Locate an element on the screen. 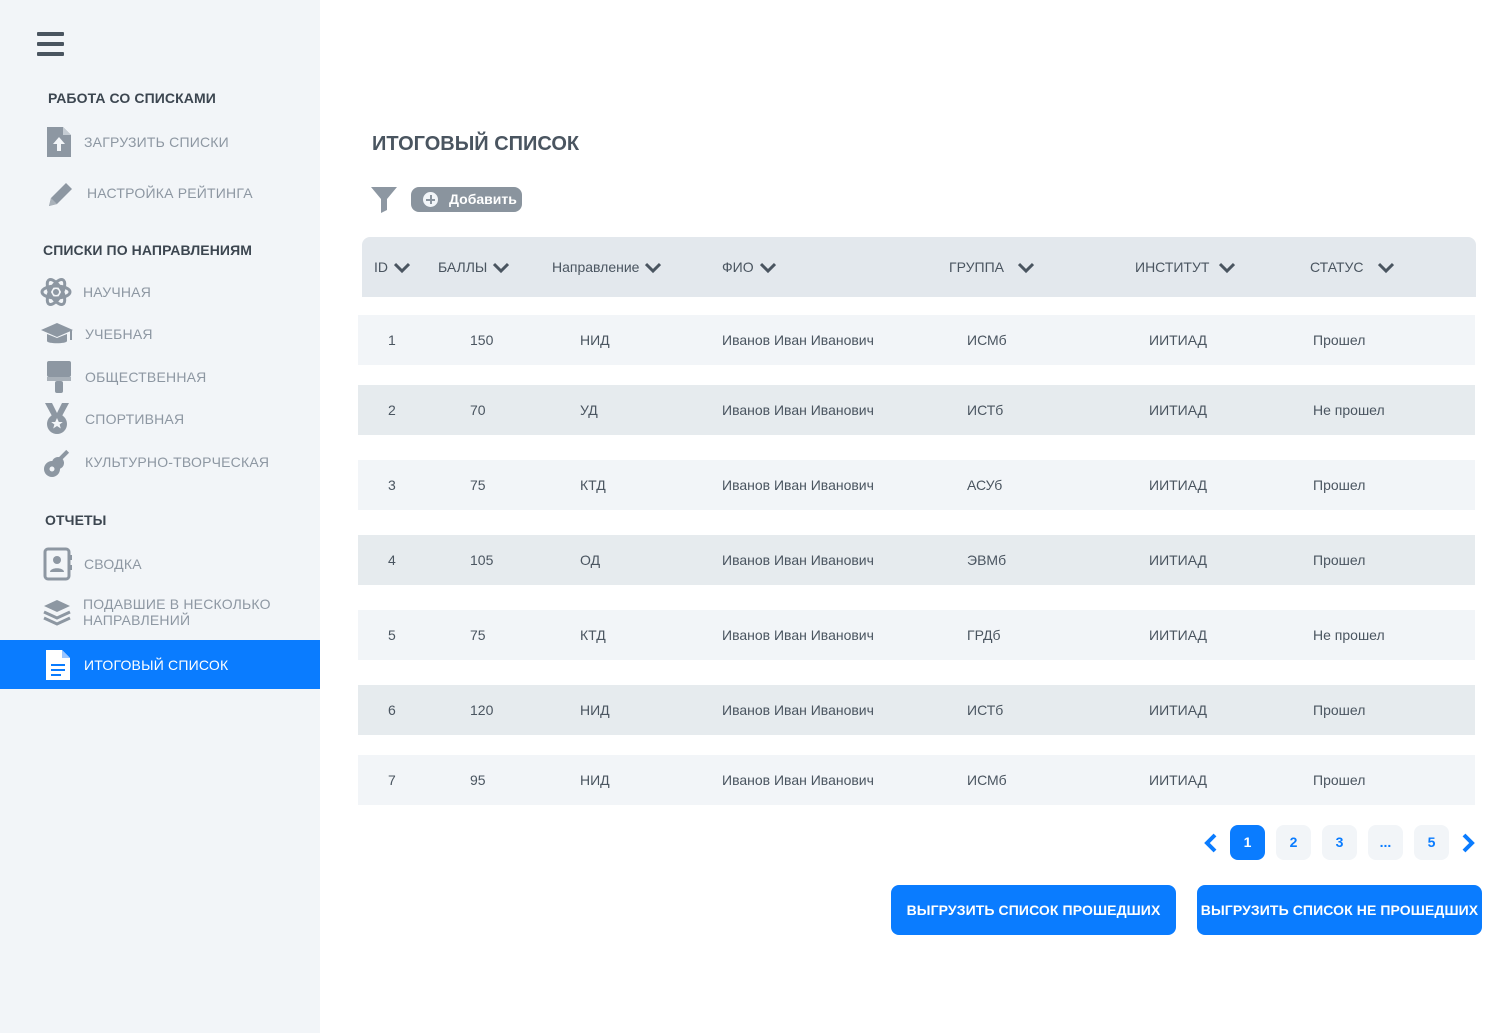  menu-icon is located at coordinates (51, 45).